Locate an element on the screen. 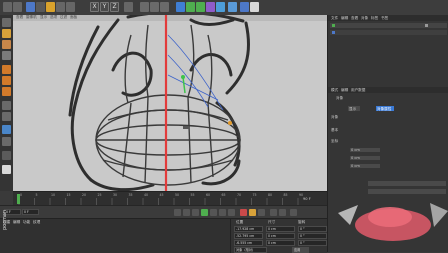 The image size is (448, 253). keyframe-icon is located at coordinates (261, 212).